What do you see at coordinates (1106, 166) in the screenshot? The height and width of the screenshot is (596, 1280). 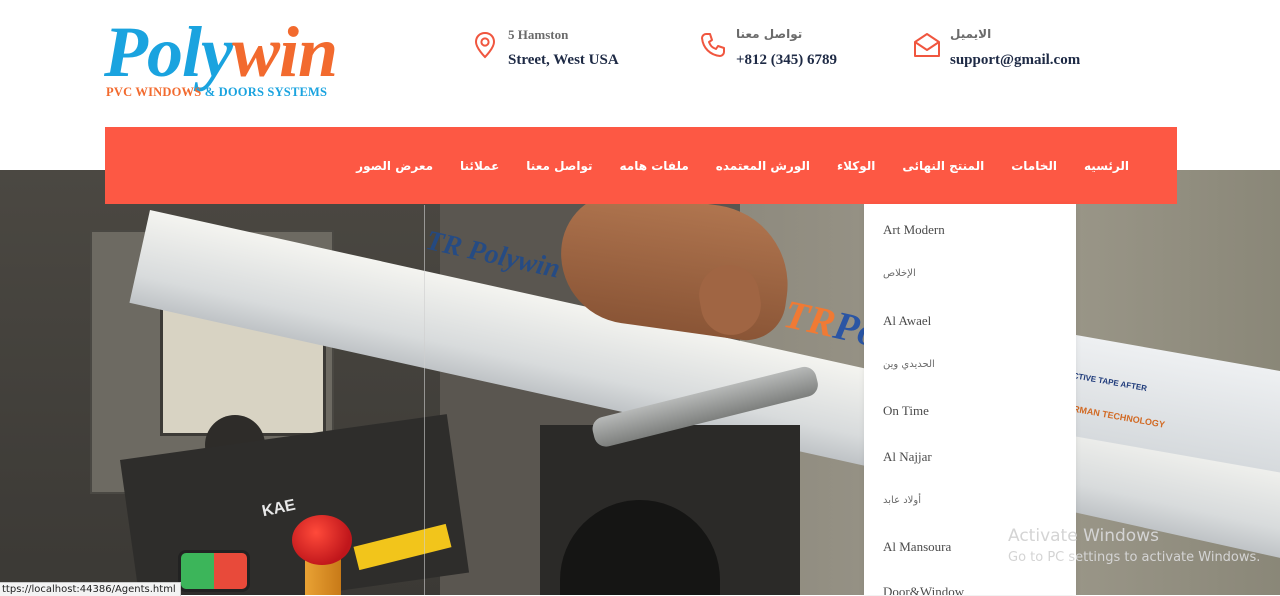 I see `nav-item-home: الرئسيه` at bounding box center [1106, 166].